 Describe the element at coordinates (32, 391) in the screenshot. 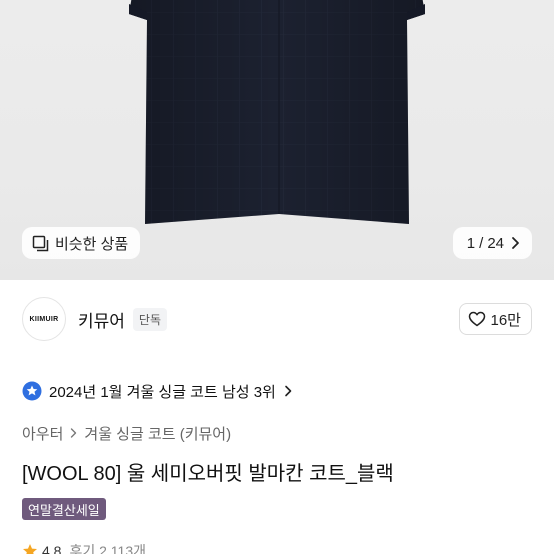

I see `ranking-medal-icon` at that location.